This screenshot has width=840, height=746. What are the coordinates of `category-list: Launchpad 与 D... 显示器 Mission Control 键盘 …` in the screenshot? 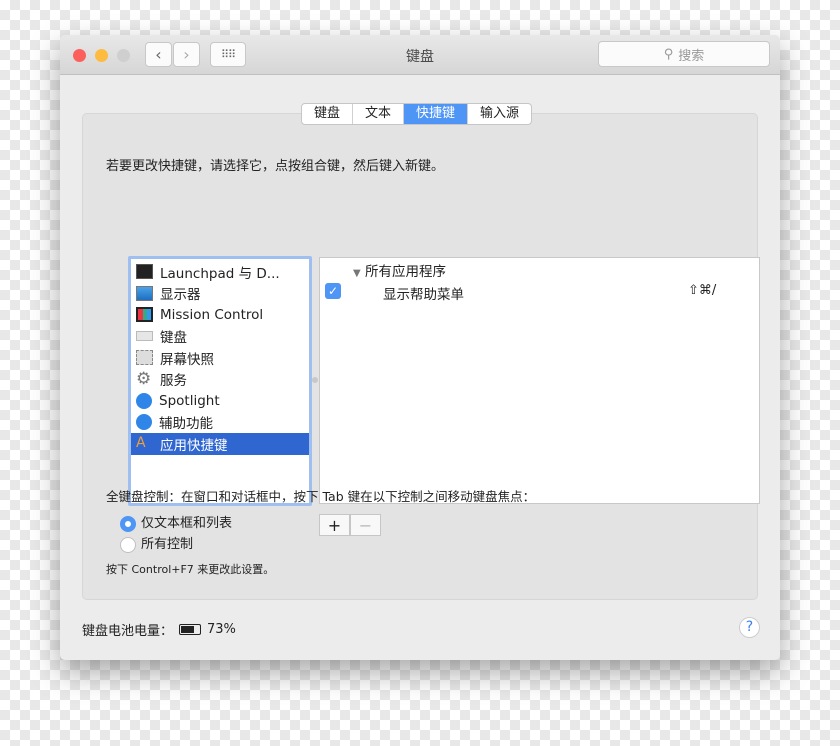 It's located at (220, 381).